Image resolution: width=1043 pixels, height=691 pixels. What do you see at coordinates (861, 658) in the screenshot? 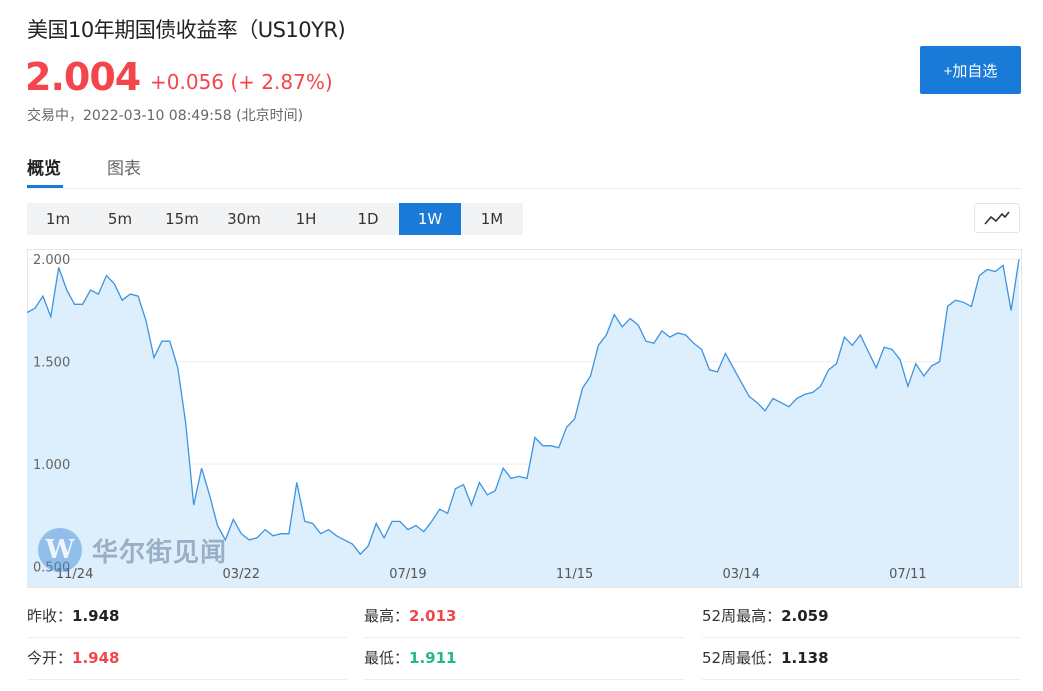
I see `stat-52w-low: 52周最低：1.138` at bounding box center [861, 658].